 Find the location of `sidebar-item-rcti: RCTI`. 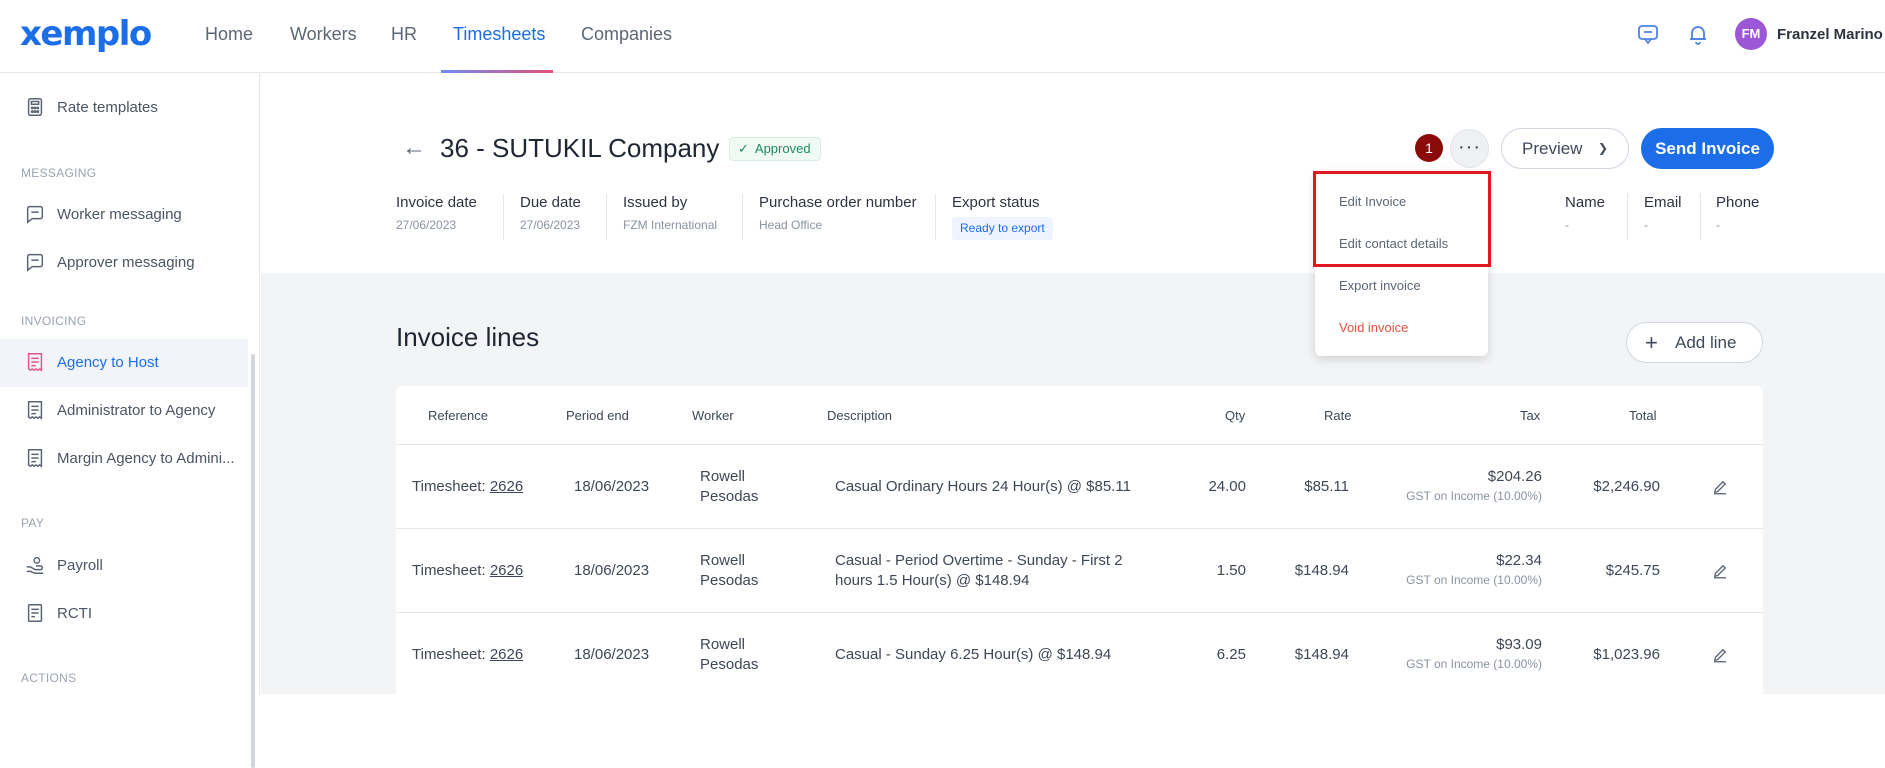

sidebar-item-rcti: RCTI is located at coordinates (124, 614).